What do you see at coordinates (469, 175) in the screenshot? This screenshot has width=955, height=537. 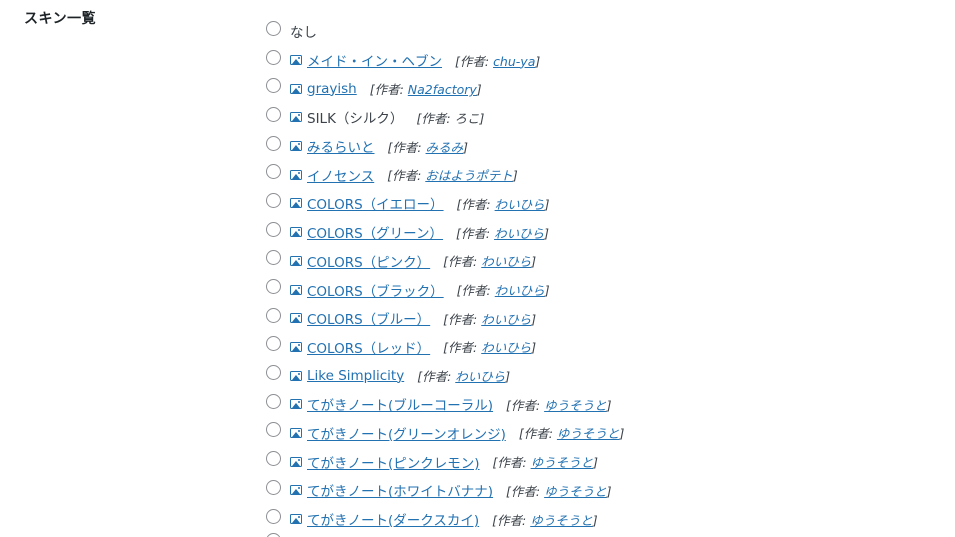 I see `author-link: おはようポテト` at bounding box center [469, 175].